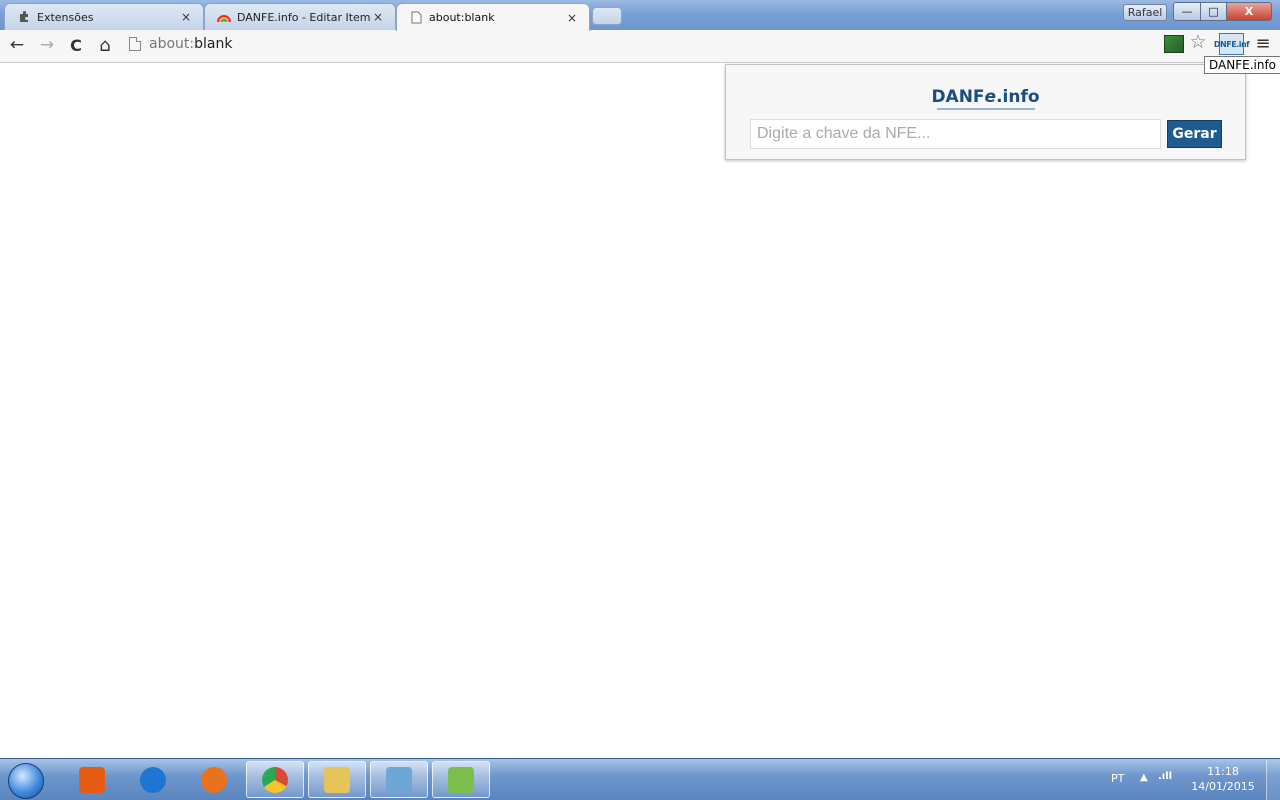 The image size is (1280, 800). Describe the element at coordinates (669, 44) in the screenshot. I see `address-bar: about: blank` at that location.